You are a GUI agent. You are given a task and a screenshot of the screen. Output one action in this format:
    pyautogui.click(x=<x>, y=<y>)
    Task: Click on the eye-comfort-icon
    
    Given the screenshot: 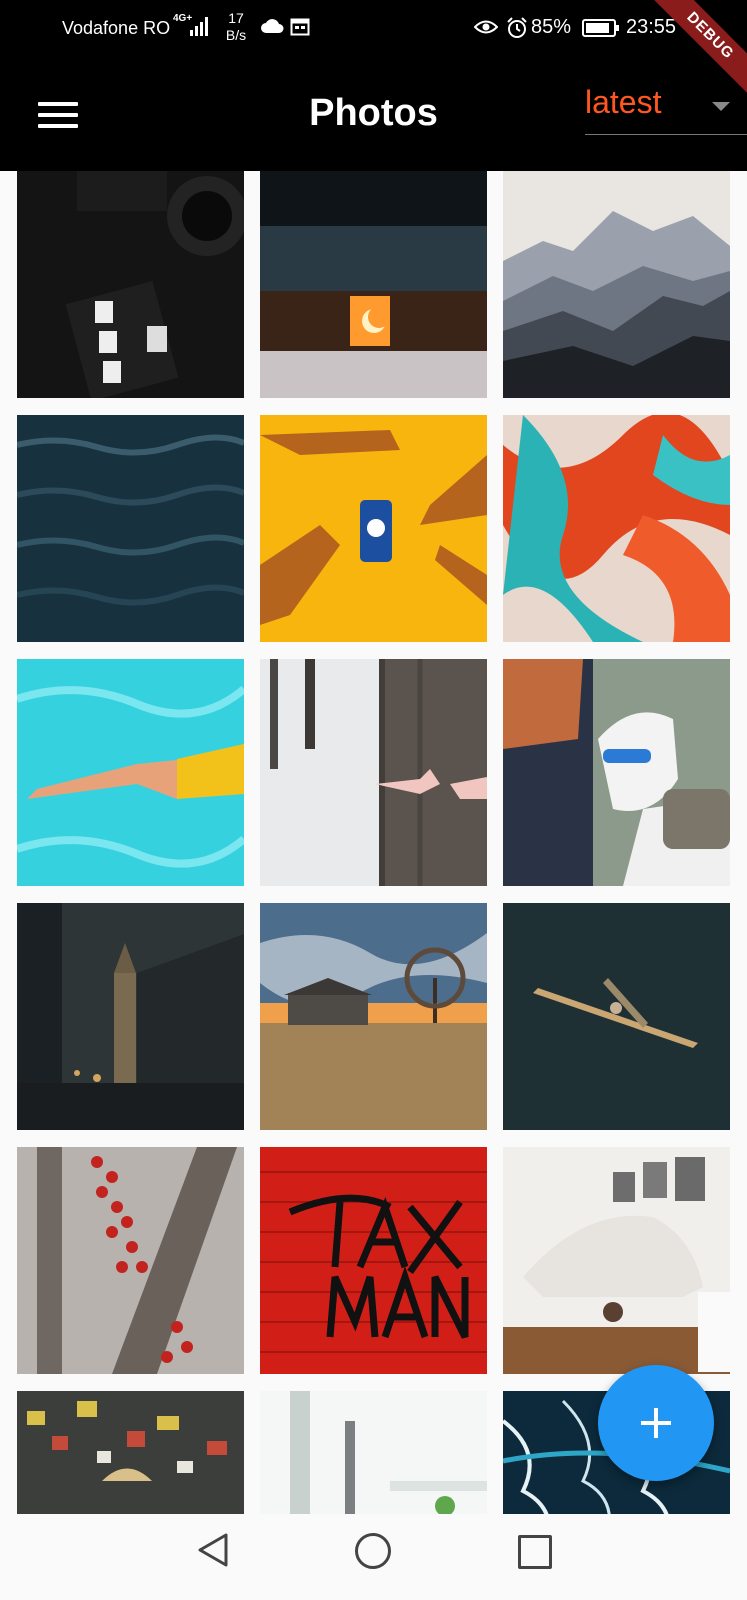 What is the action you would take?
    pyautogui.click(x=486, y=27)
    